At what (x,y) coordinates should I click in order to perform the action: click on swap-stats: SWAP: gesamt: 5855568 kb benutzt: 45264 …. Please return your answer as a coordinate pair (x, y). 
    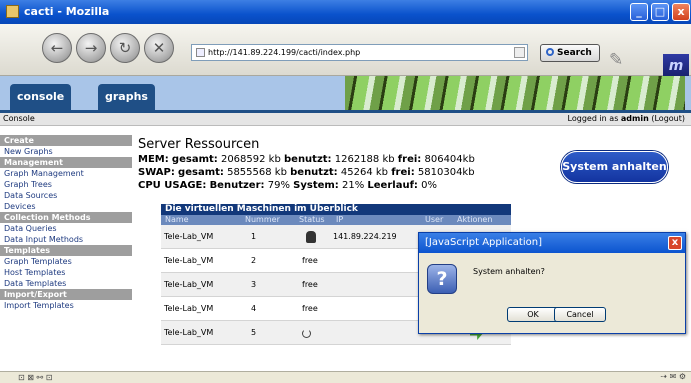
    Looking at the image, I should click on (306, 172).